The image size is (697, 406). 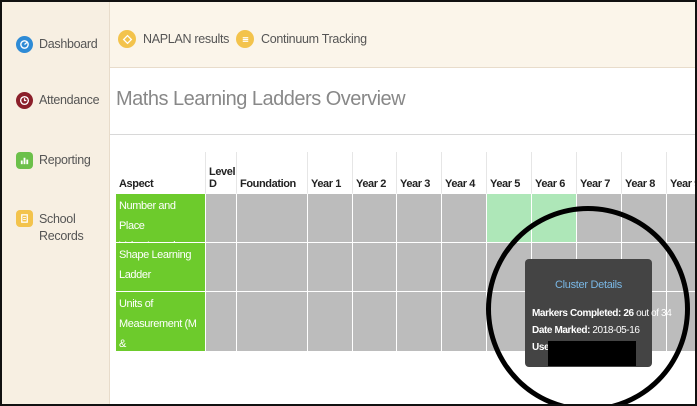 I want to click on sidebar-item-reporting: Reporting, so click(x=56, y=160).